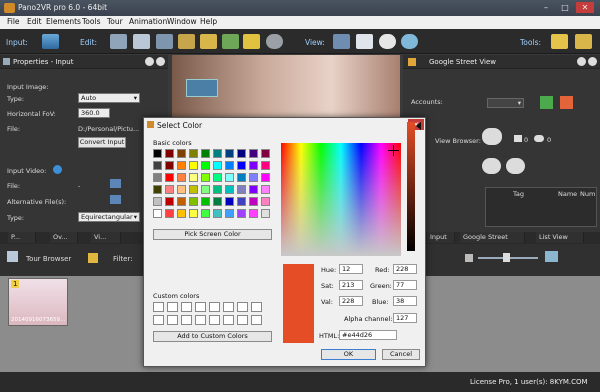 The image size is (600, 392). I want to click on type-select: Auto ▾, so click(109, 98).